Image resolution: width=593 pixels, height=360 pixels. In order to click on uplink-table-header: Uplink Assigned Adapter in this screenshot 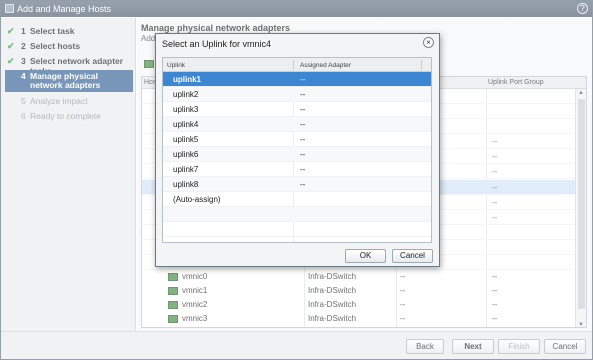, I will do `click(297, 65)`.